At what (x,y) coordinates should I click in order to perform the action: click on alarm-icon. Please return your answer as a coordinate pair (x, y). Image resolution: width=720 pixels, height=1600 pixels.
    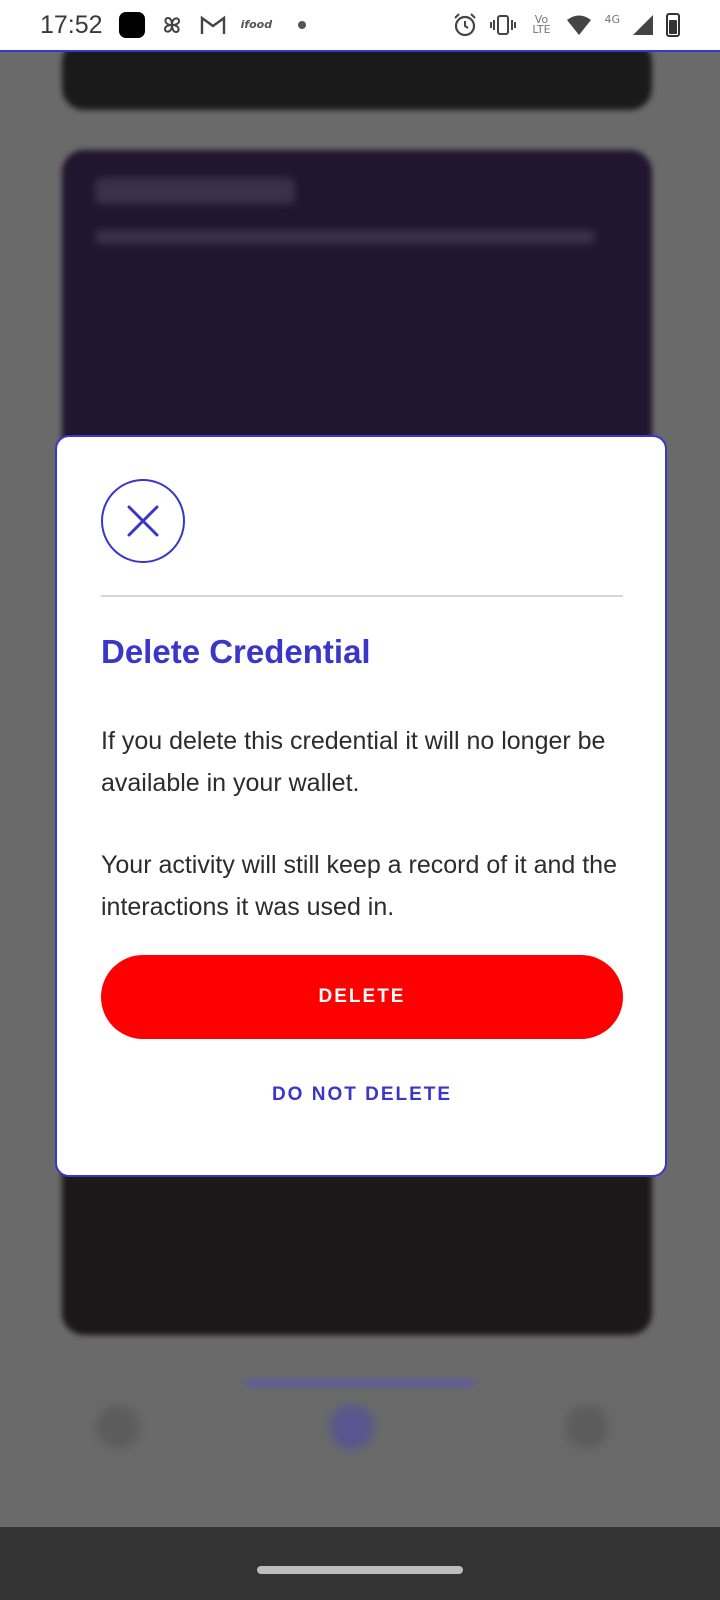
    Looking at the image, I should click on (465, 25).